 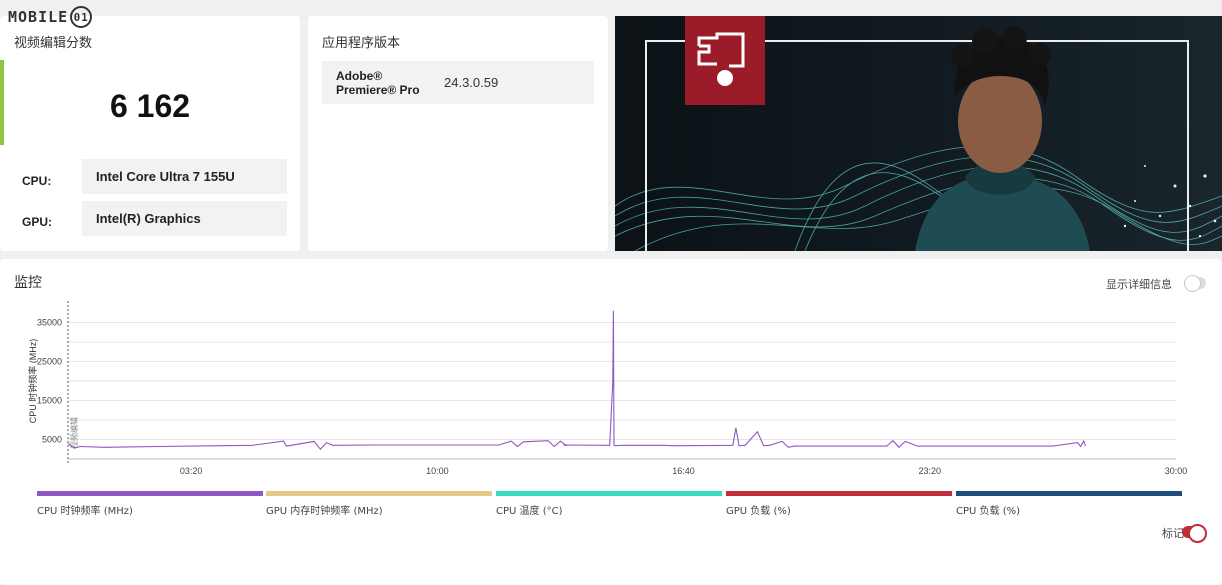 What do you see at coordinates (725, 60) in the screenshot?
I see `video-editing-icon` at bounding box center [725, 60].